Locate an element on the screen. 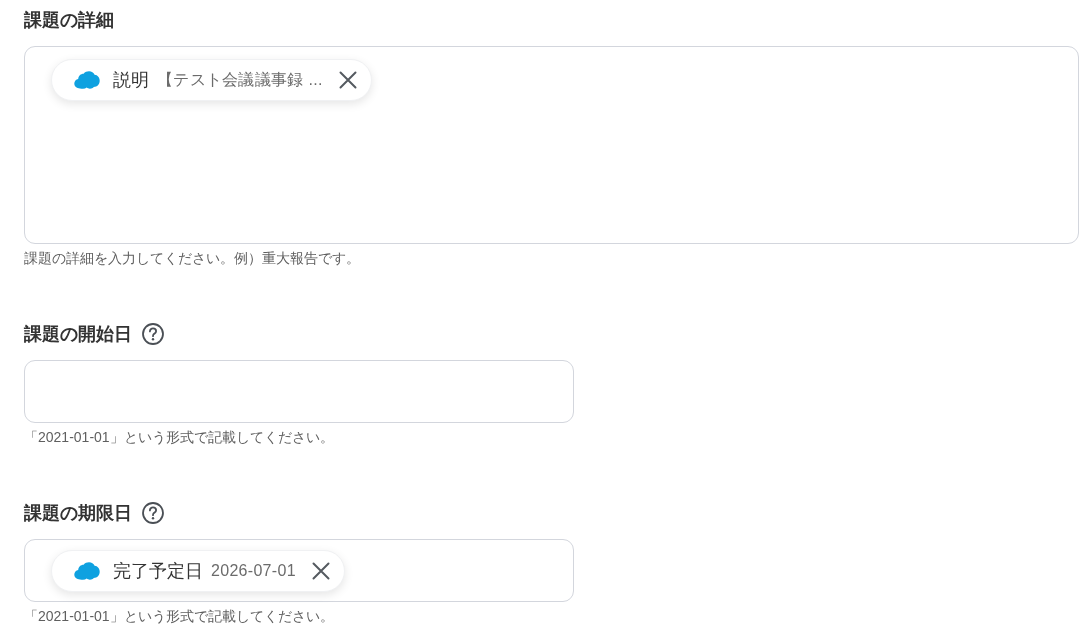 This screenshot has width=1088, height=640. chip-value: 2026-07-01 is located at coordinates (253, 570).